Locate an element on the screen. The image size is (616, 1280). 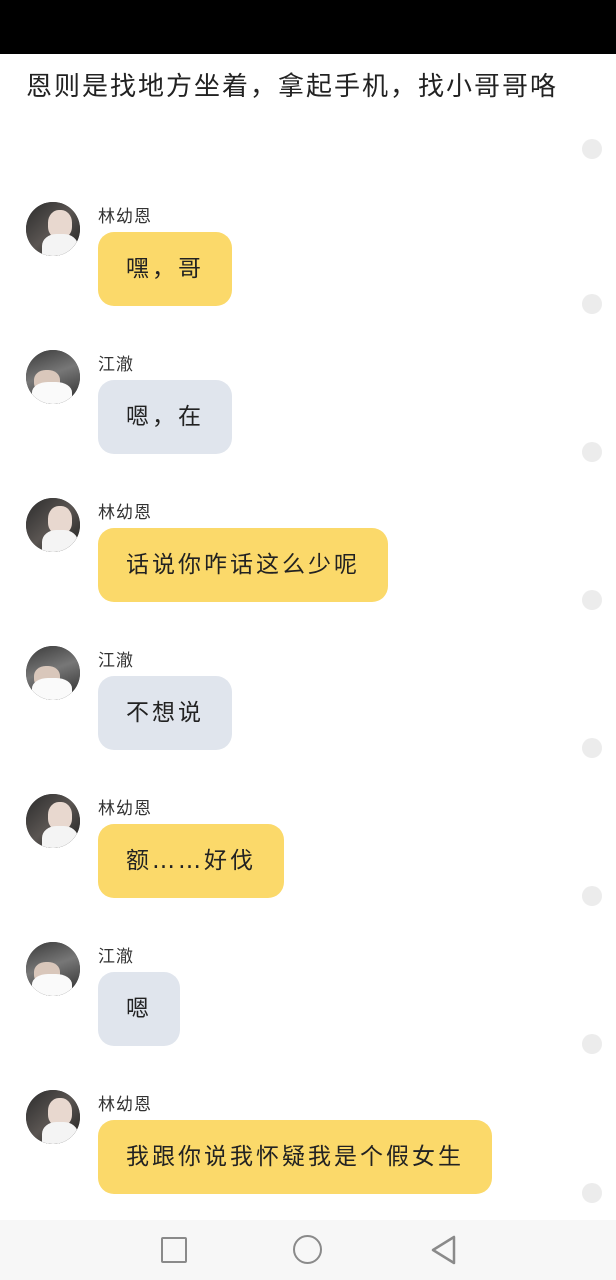
navigation-bar is located at coordinates (308, 1250).